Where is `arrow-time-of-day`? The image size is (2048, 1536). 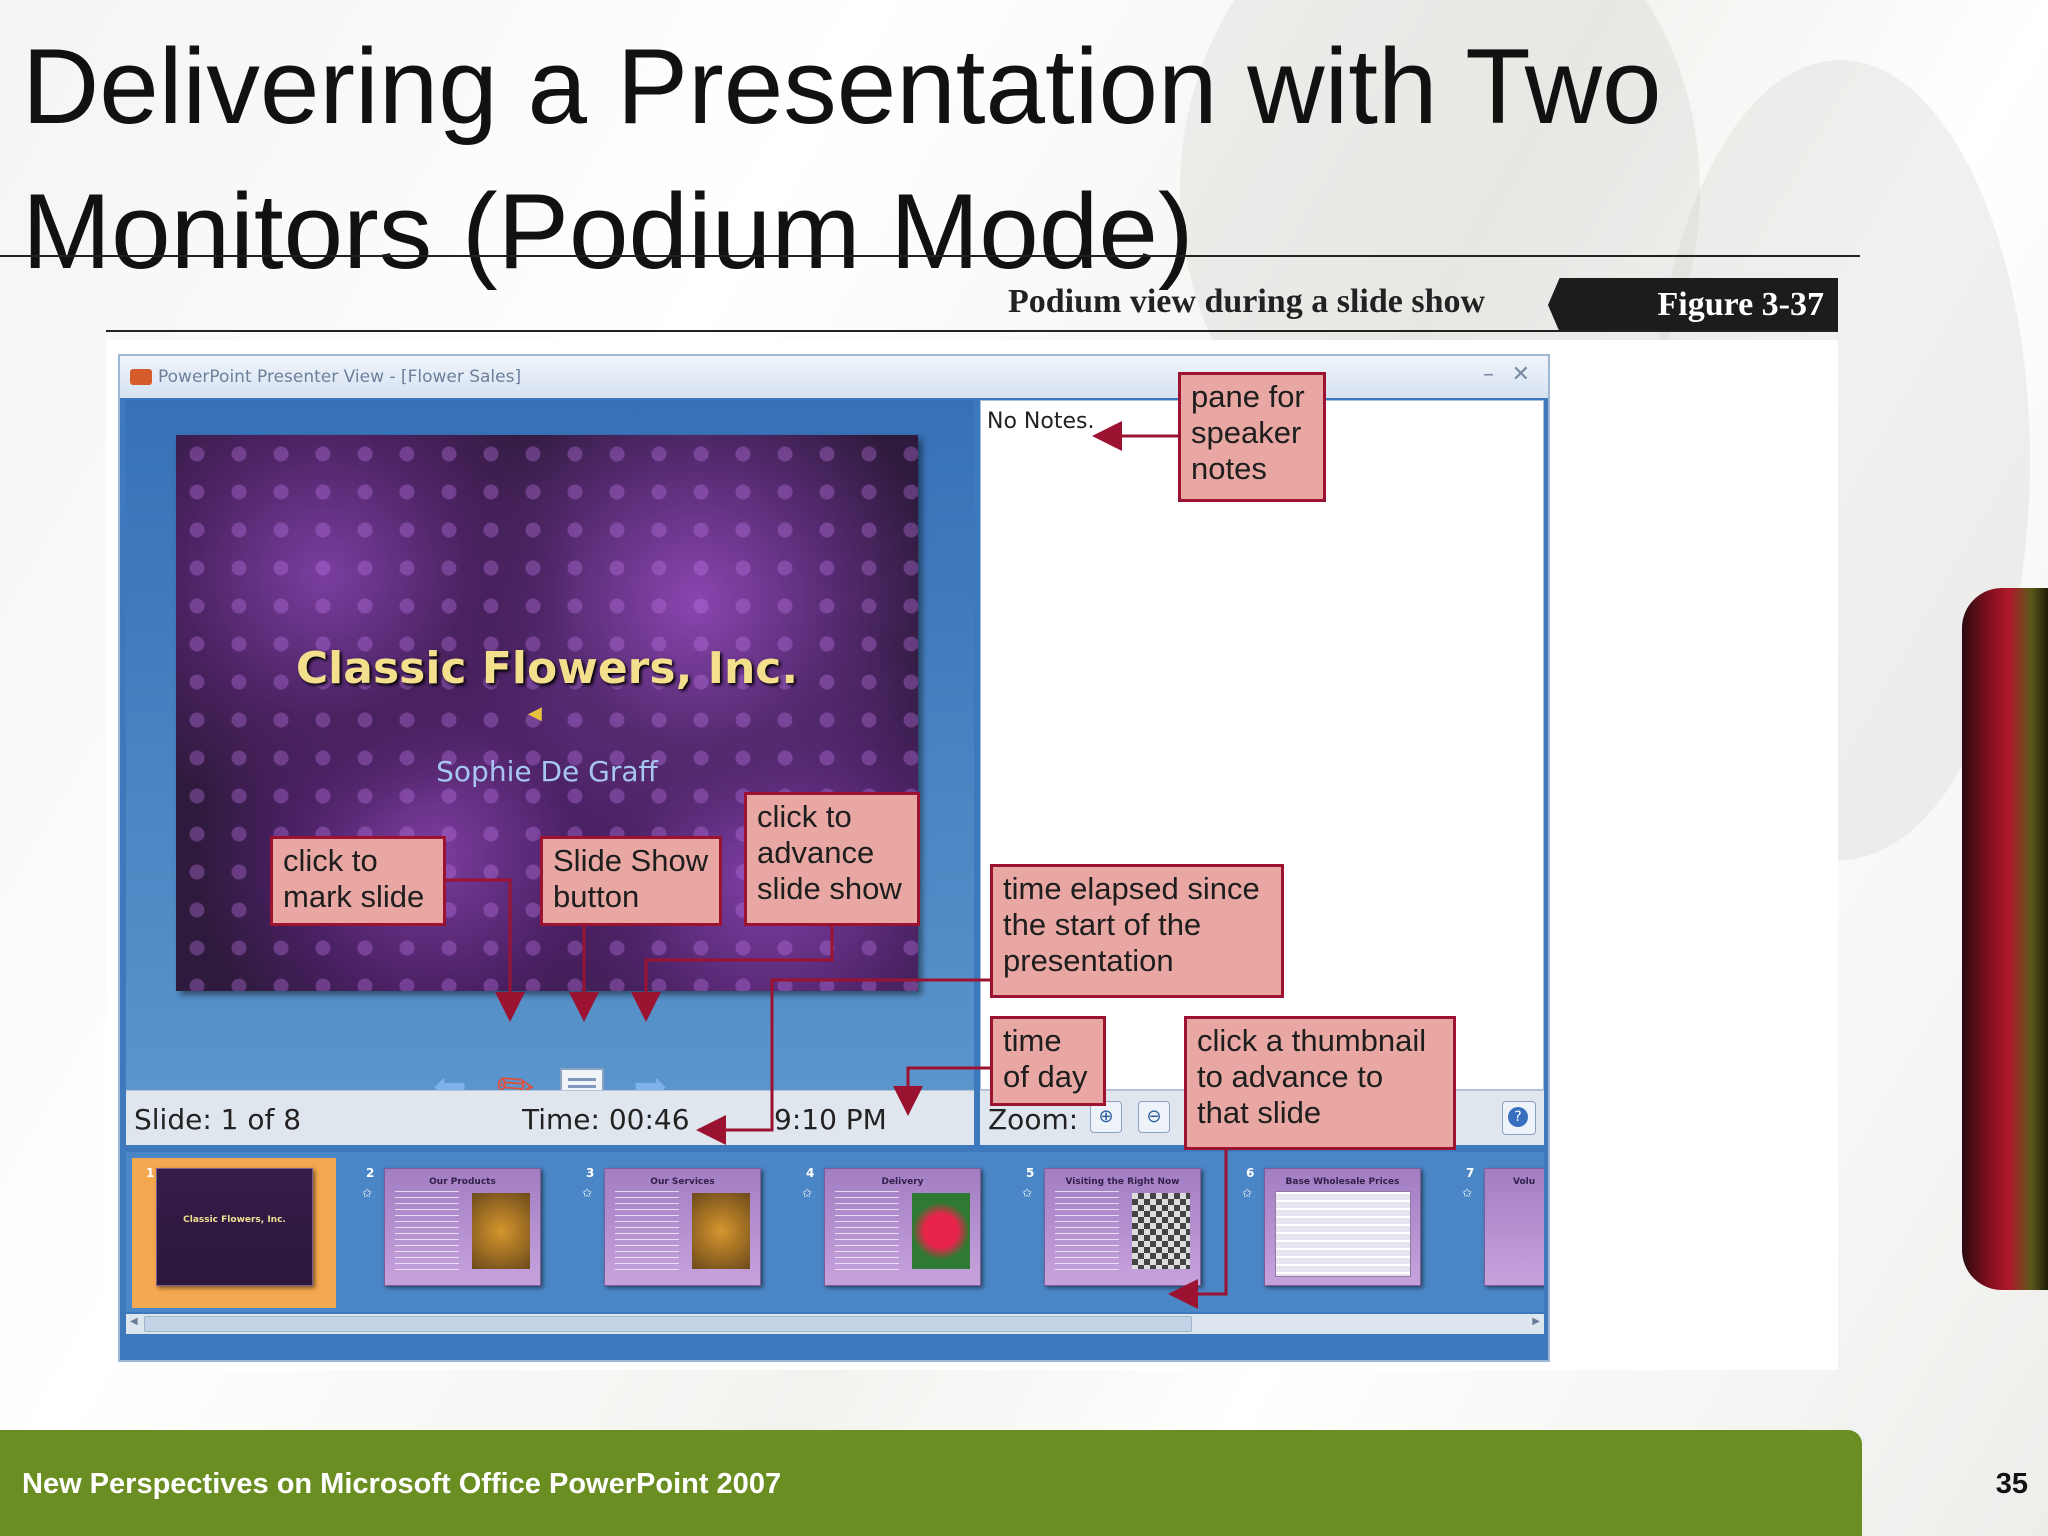
arrow-time-of-day is located at coordinates (942, 1091).